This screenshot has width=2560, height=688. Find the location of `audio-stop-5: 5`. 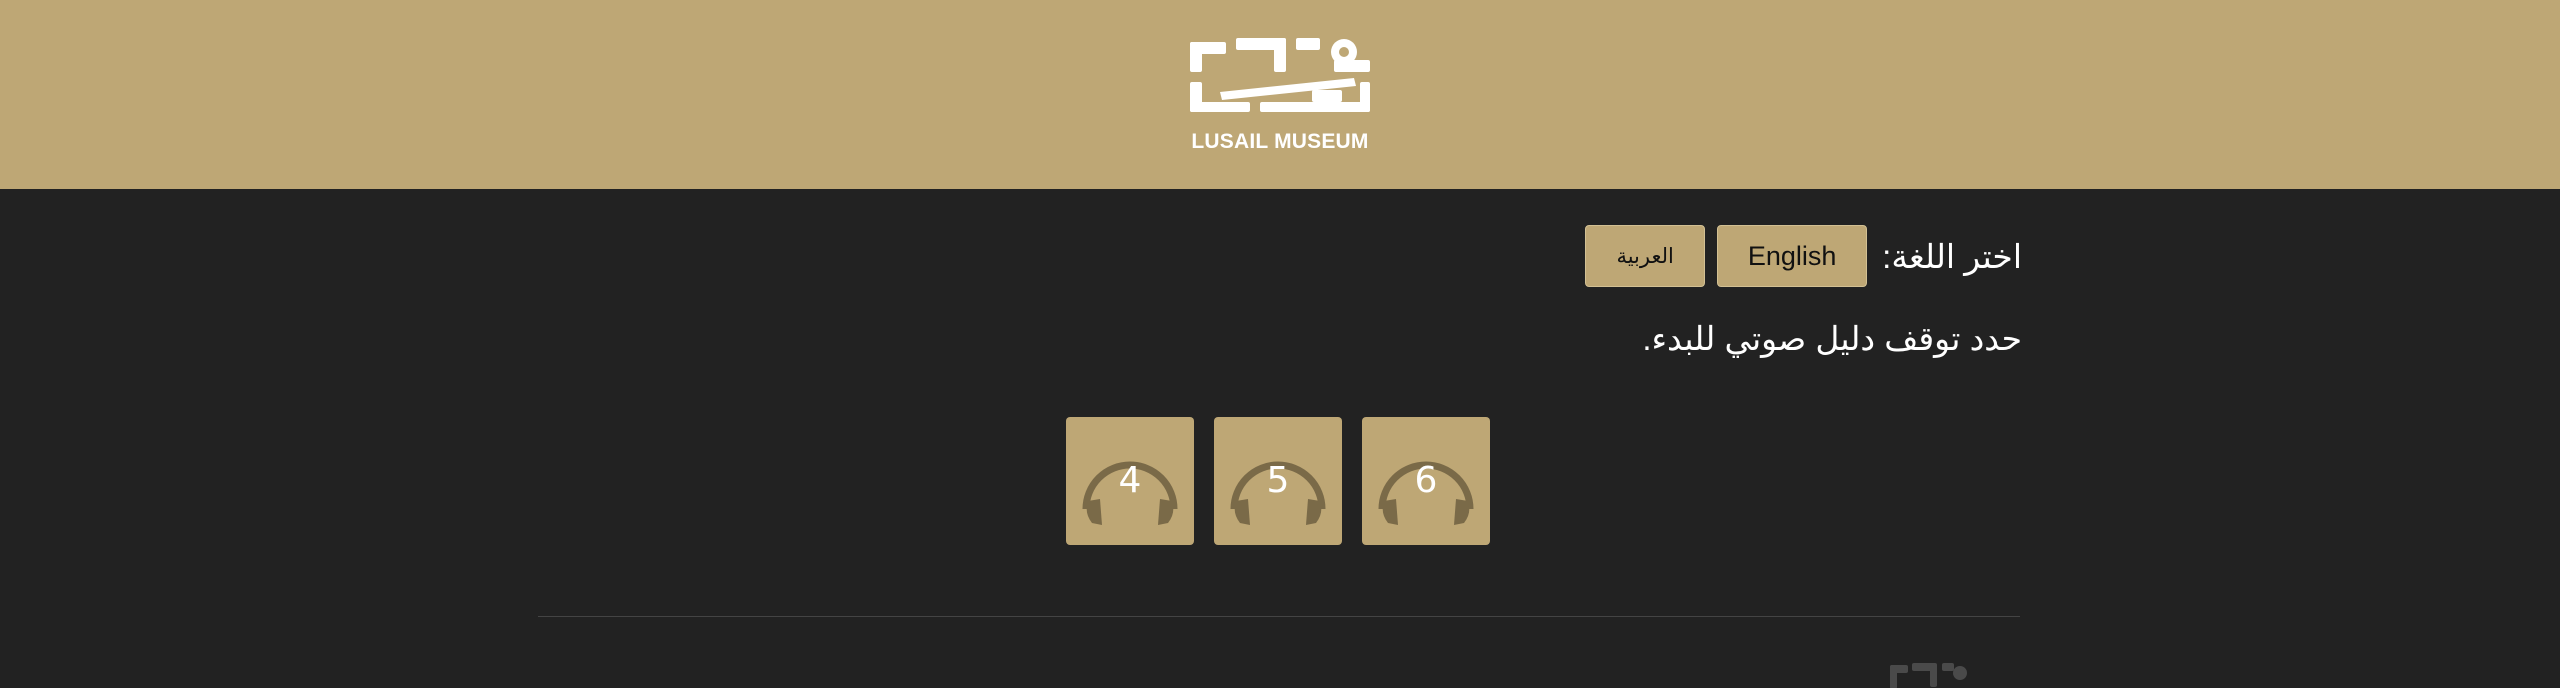

audio-stop-5: 5 is located at coordinates (1278, 481).